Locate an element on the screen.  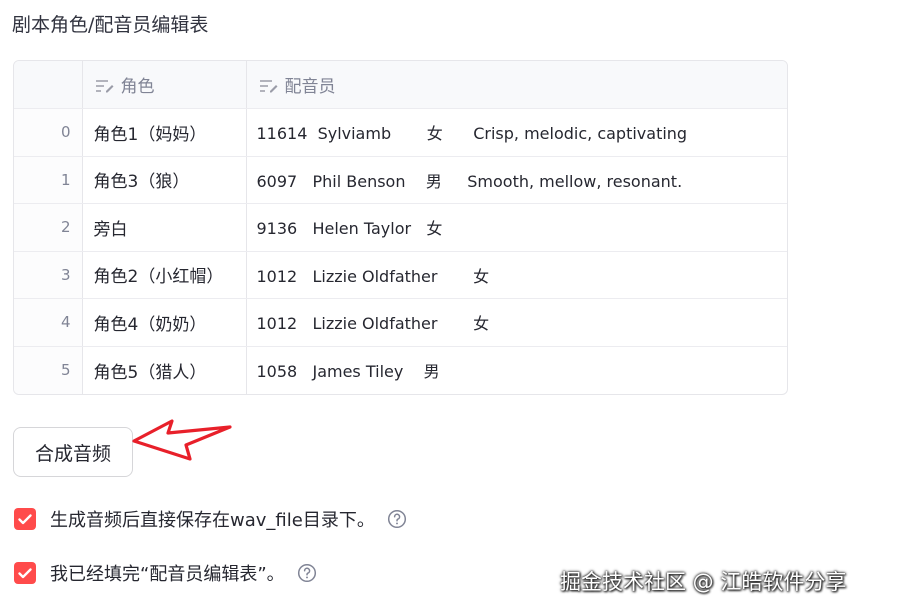
row-index: 0 is located at coordinates (48, 132).